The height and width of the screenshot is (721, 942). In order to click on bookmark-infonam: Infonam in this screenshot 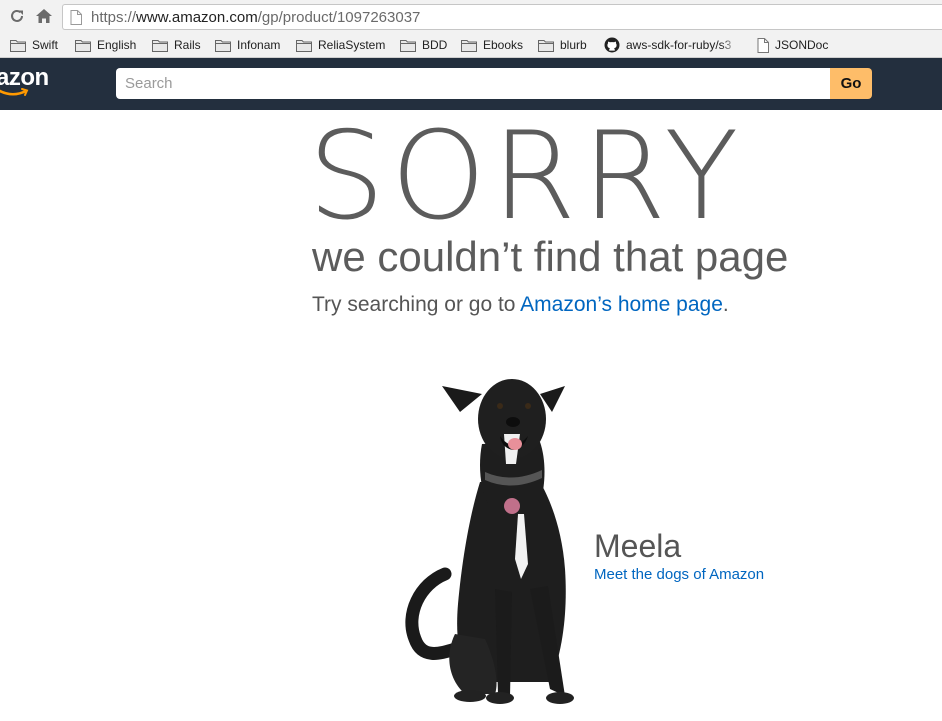, I will do `click(247, 45)`.